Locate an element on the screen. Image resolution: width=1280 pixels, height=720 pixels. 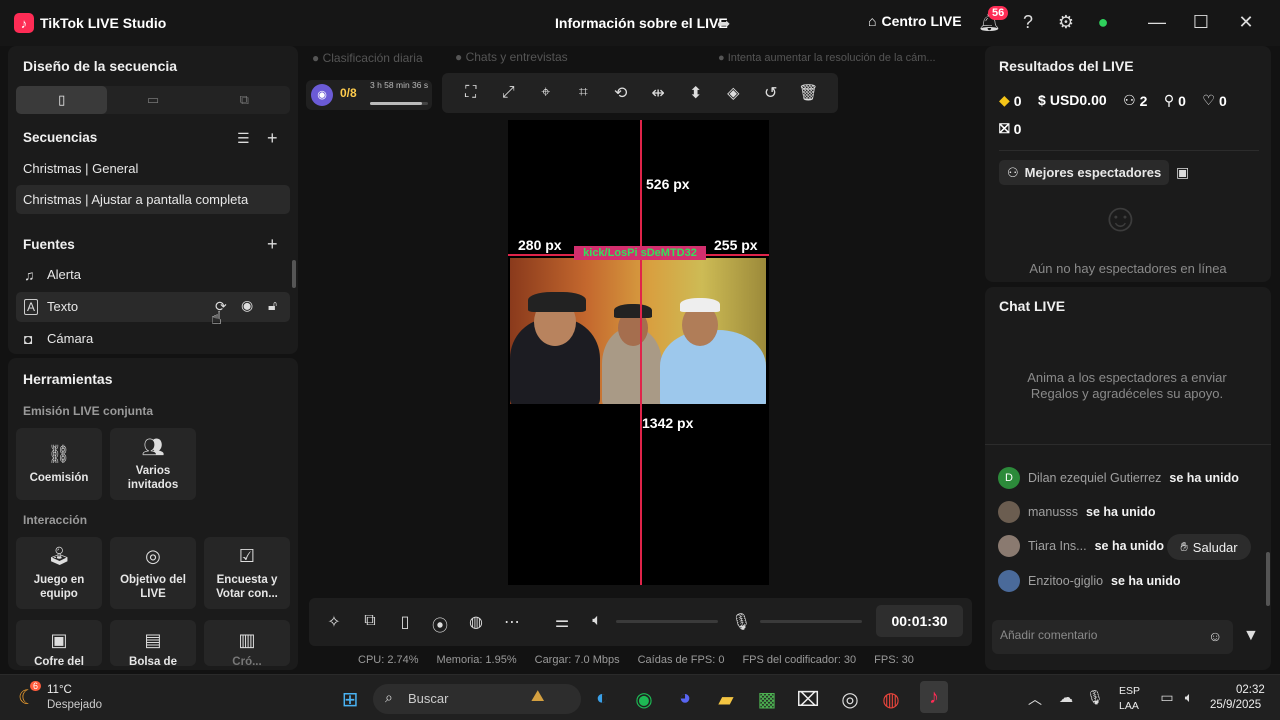
flip-icon: ⇹ is located at coordinates (659, 93).